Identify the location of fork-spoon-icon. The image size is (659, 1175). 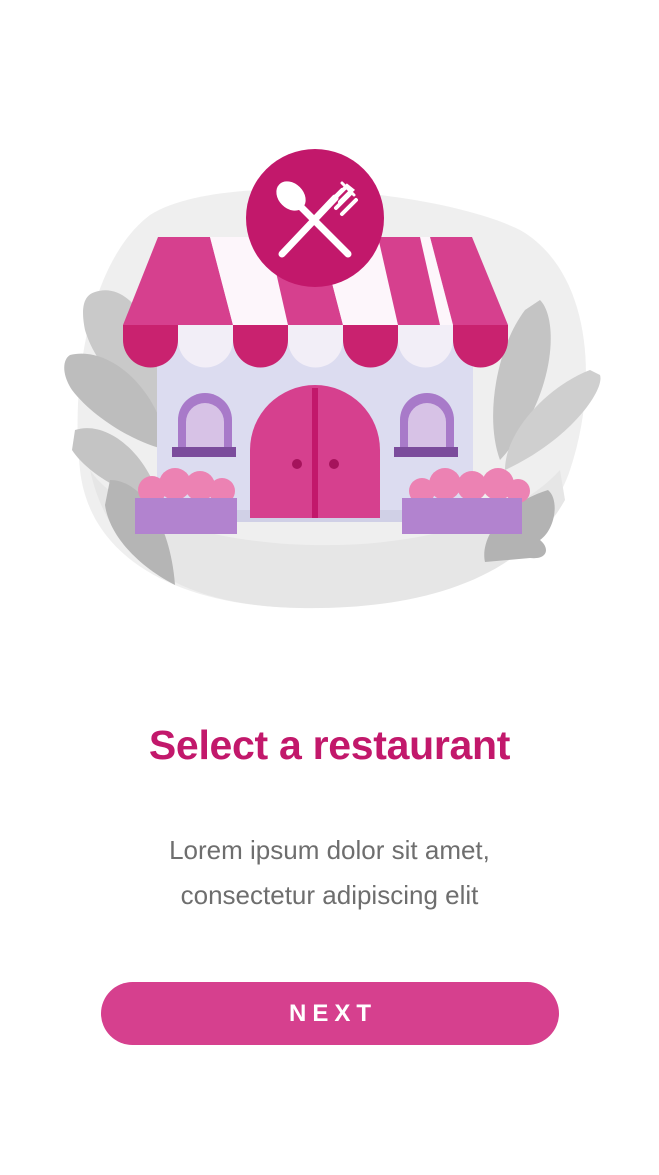
(315, 218).